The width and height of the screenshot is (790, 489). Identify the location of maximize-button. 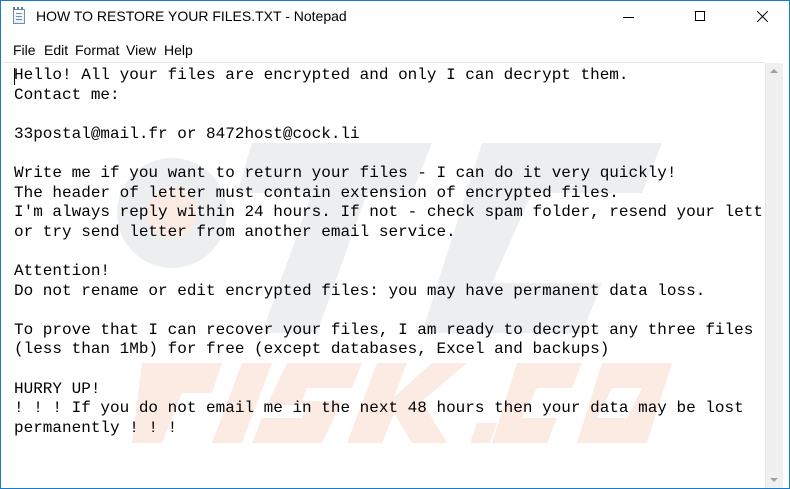
(700, 16).